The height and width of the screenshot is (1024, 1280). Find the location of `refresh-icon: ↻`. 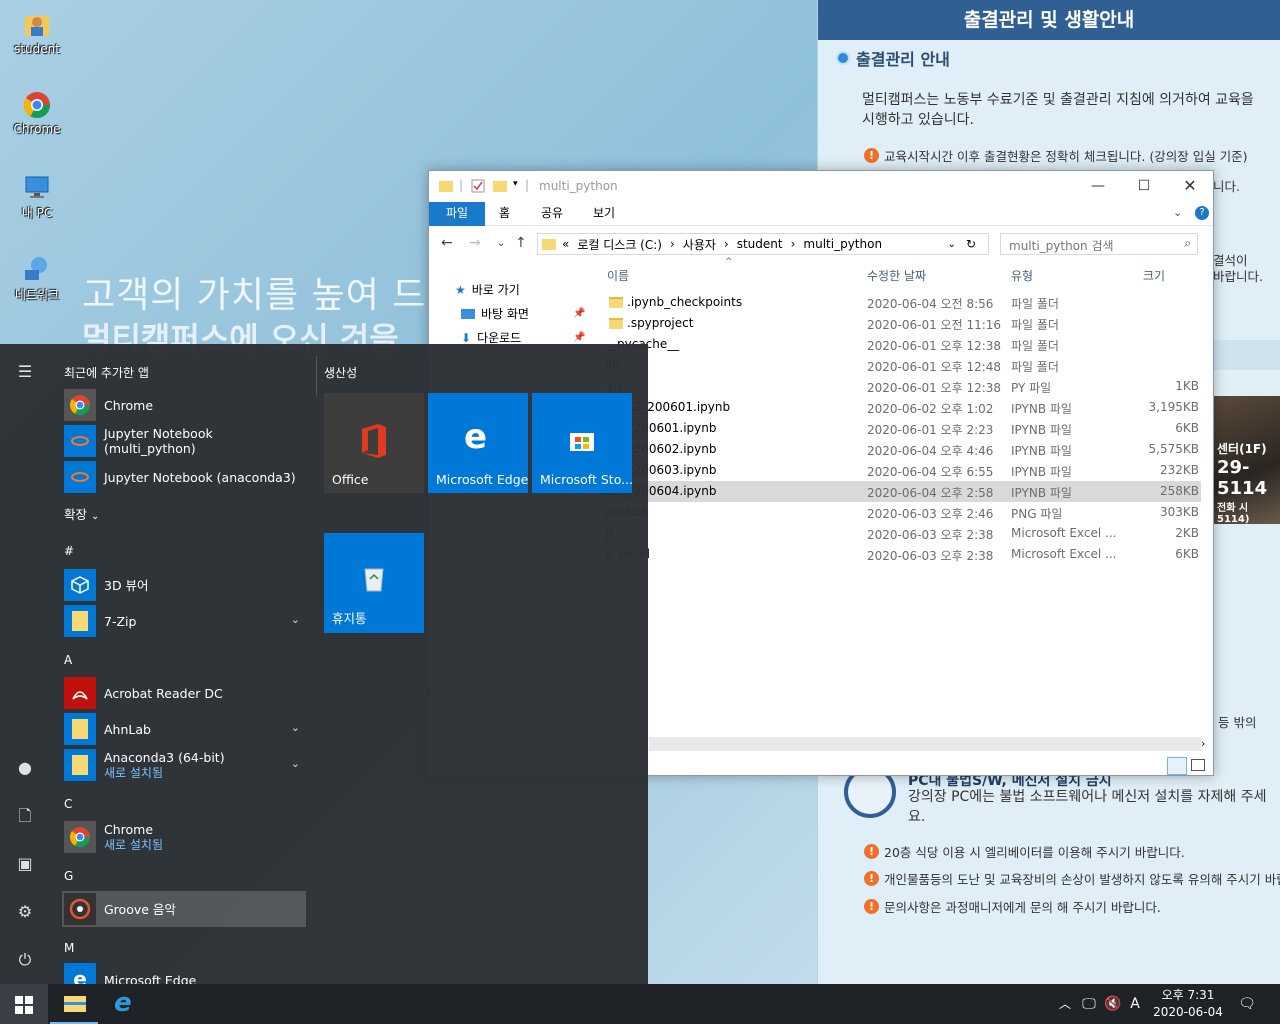

refresh-icon: ↻ is located at coordinates (971, 244).